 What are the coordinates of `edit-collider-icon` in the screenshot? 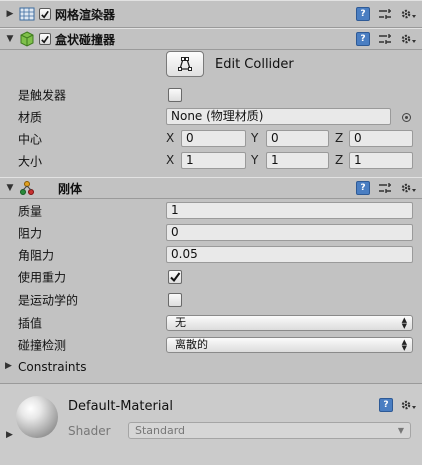 It's located at (185, 64).